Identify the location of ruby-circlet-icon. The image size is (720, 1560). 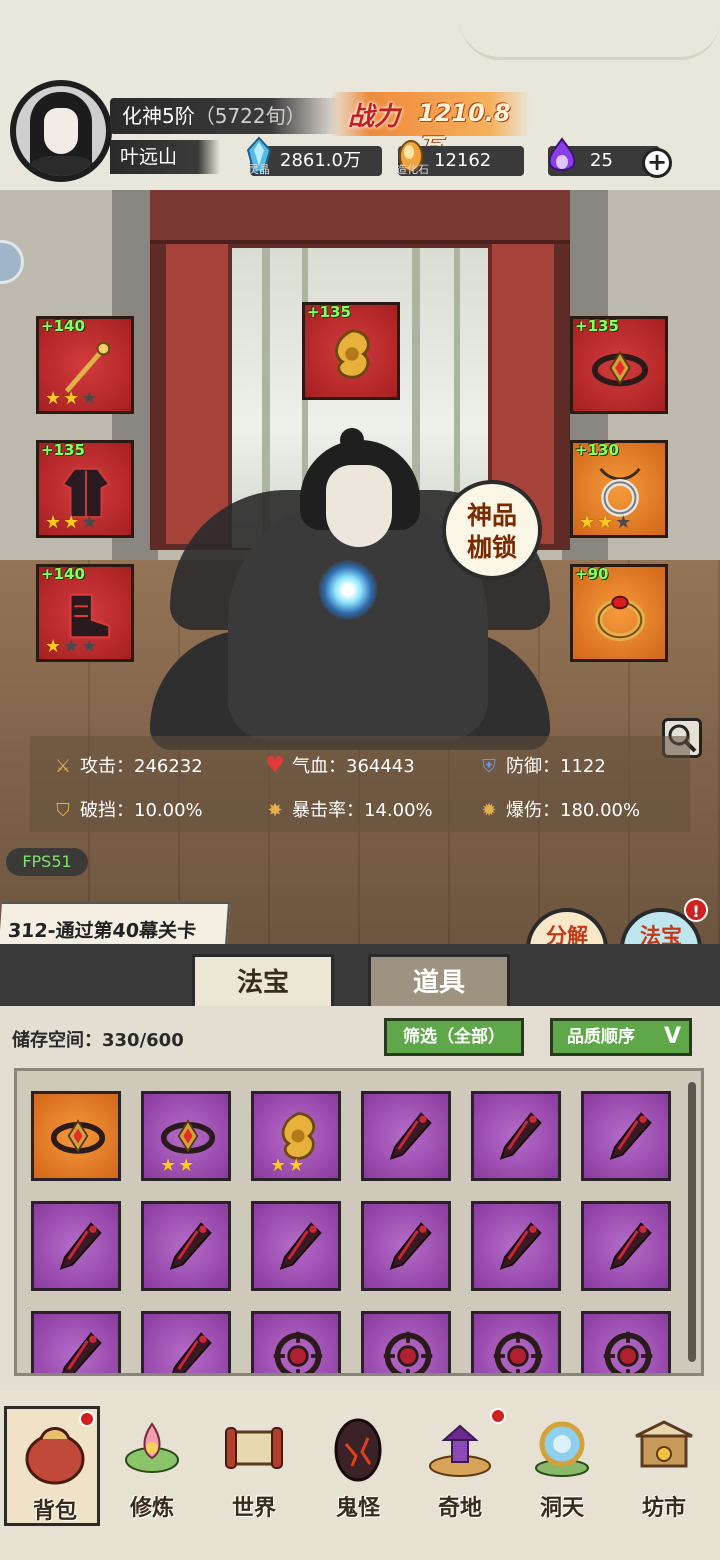
(78, 1136).